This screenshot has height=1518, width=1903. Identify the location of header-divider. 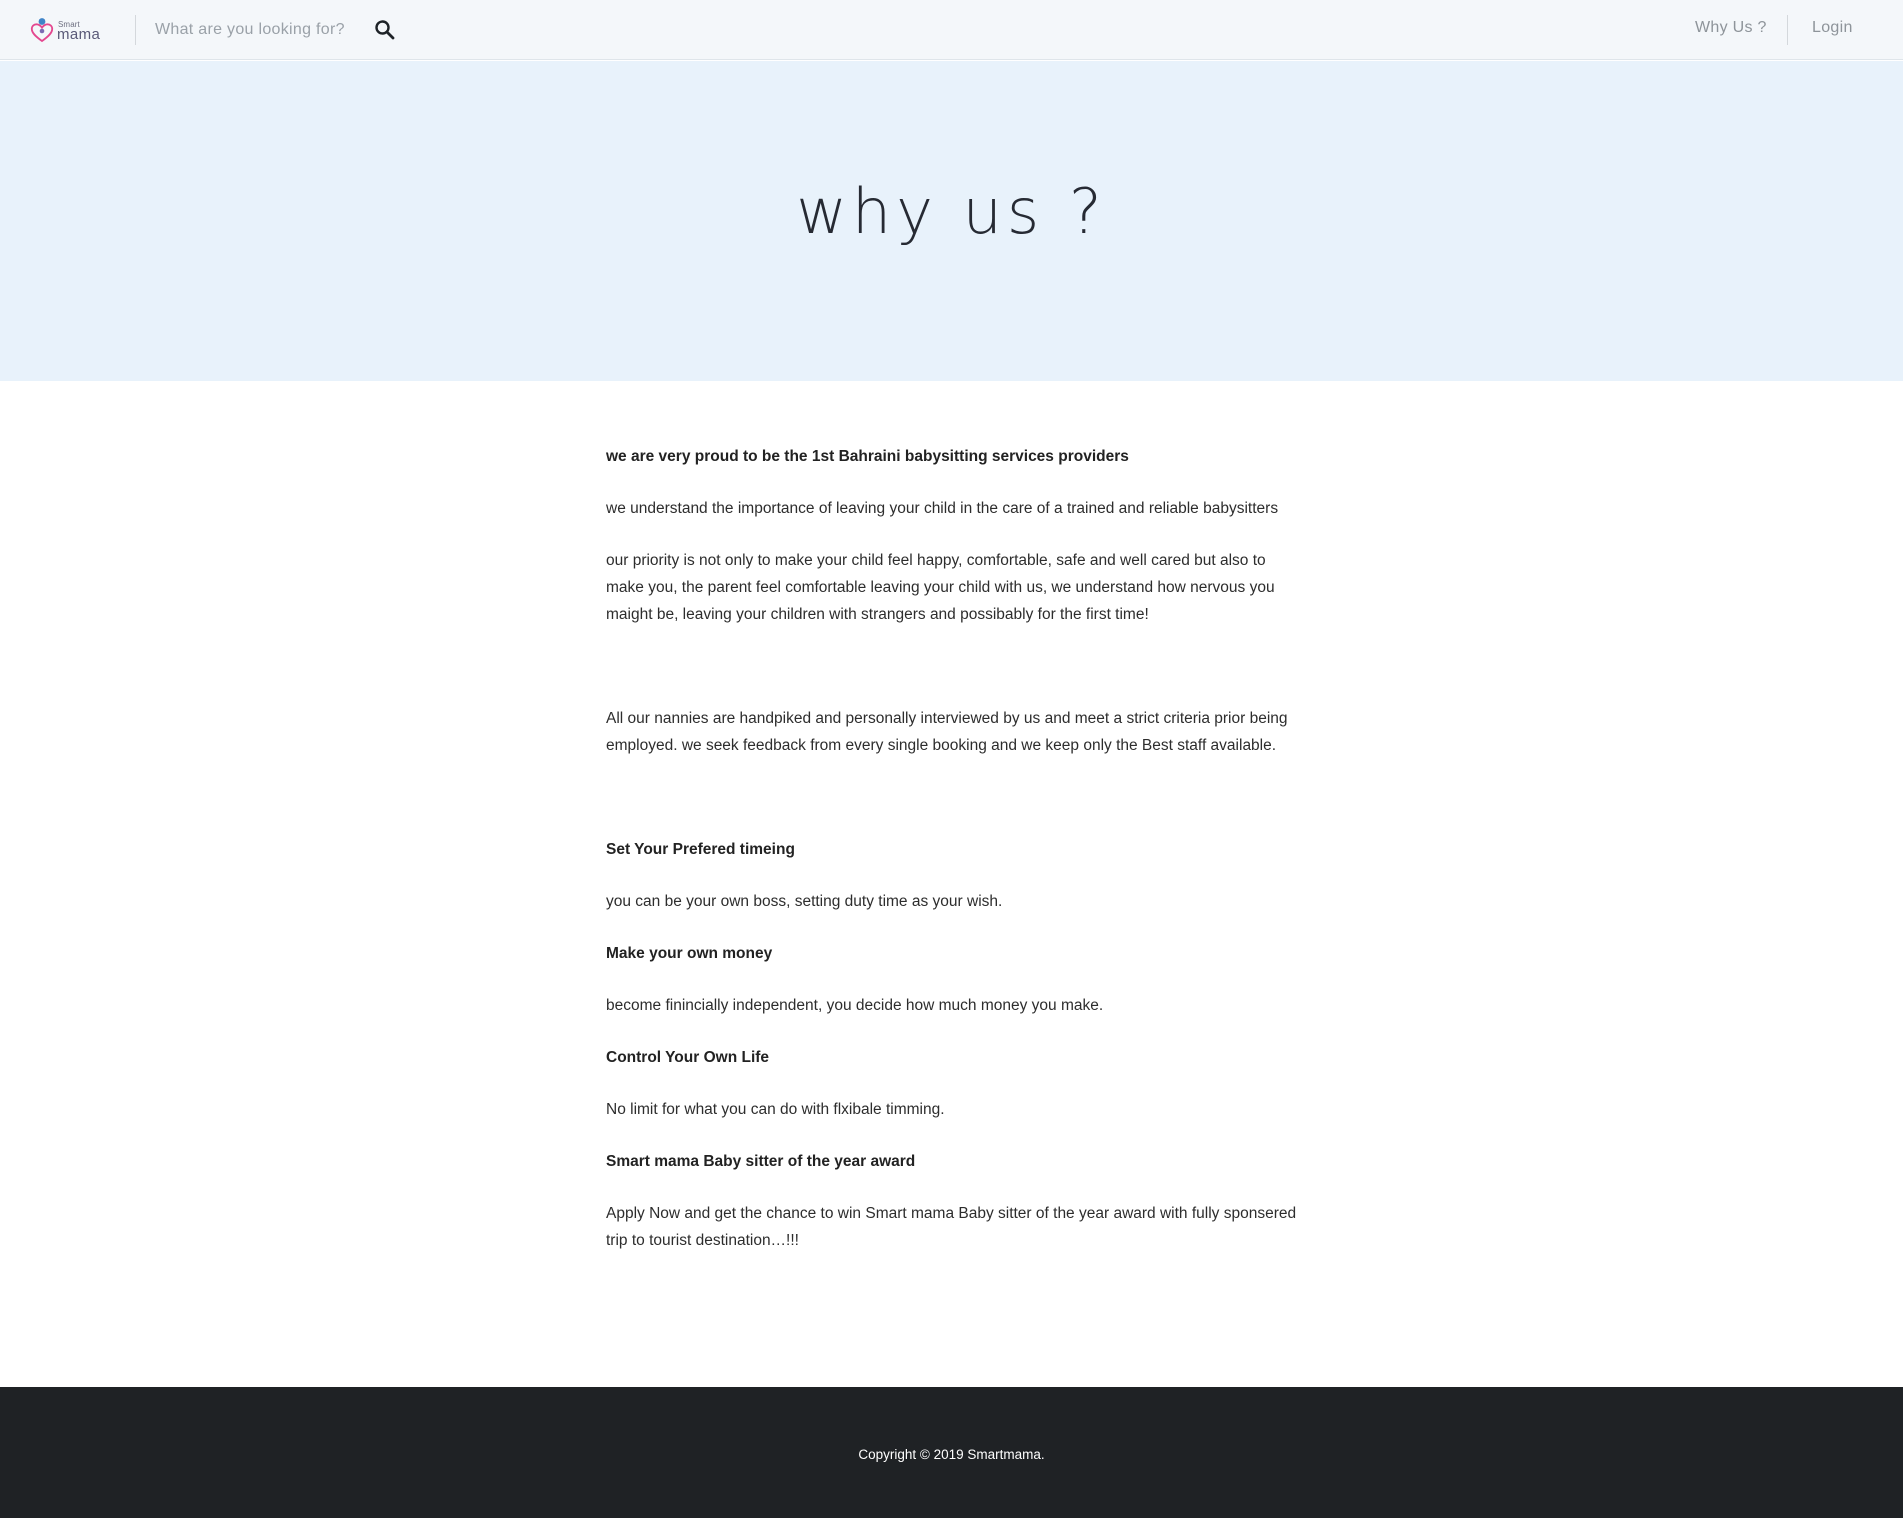
(135, 30).